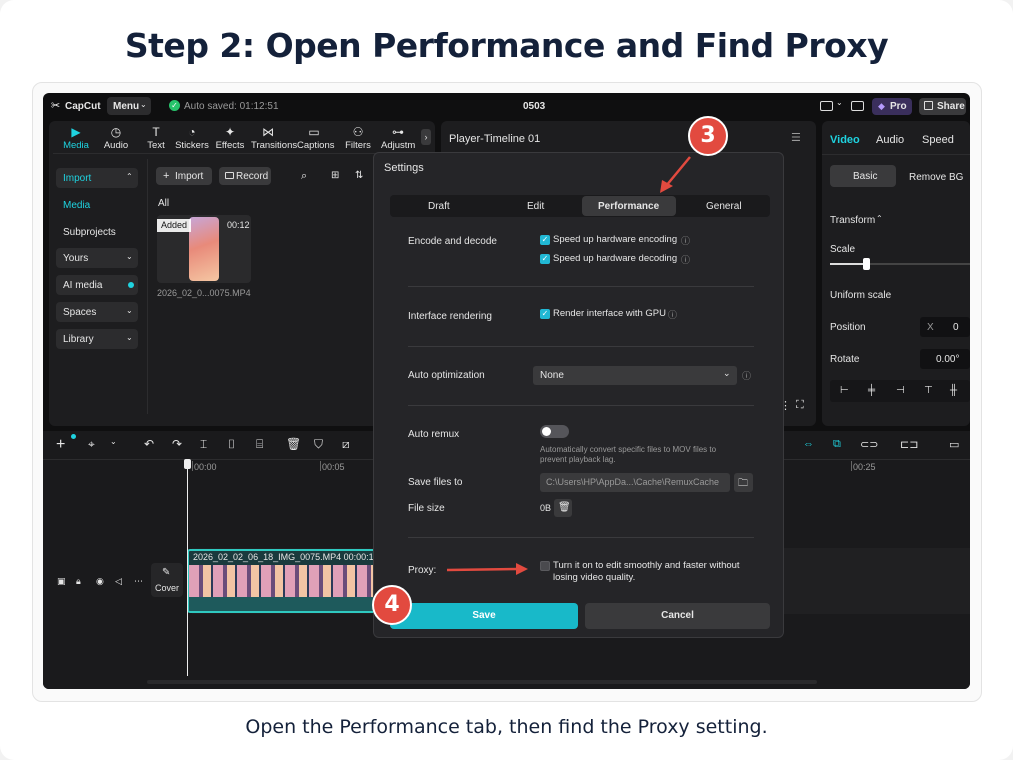  Describe the element at coordinates (392, 605) in the screenshot. I see `step4-badge: 4` at that location.